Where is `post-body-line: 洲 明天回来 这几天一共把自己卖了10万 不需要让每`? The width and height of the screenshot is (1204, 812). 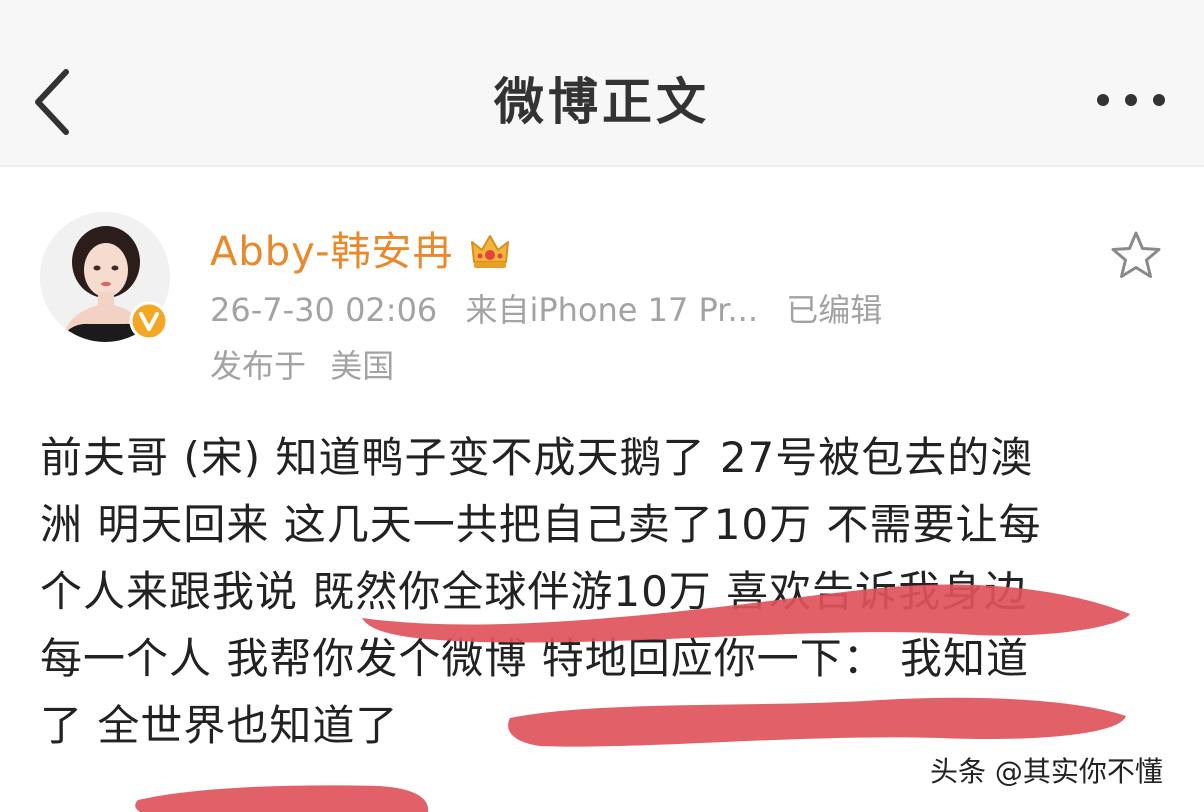
post-body-line: 洲 明天回来 这几天一共把自己卖了10万 不需要让每 is located at coordinates (541, 524).